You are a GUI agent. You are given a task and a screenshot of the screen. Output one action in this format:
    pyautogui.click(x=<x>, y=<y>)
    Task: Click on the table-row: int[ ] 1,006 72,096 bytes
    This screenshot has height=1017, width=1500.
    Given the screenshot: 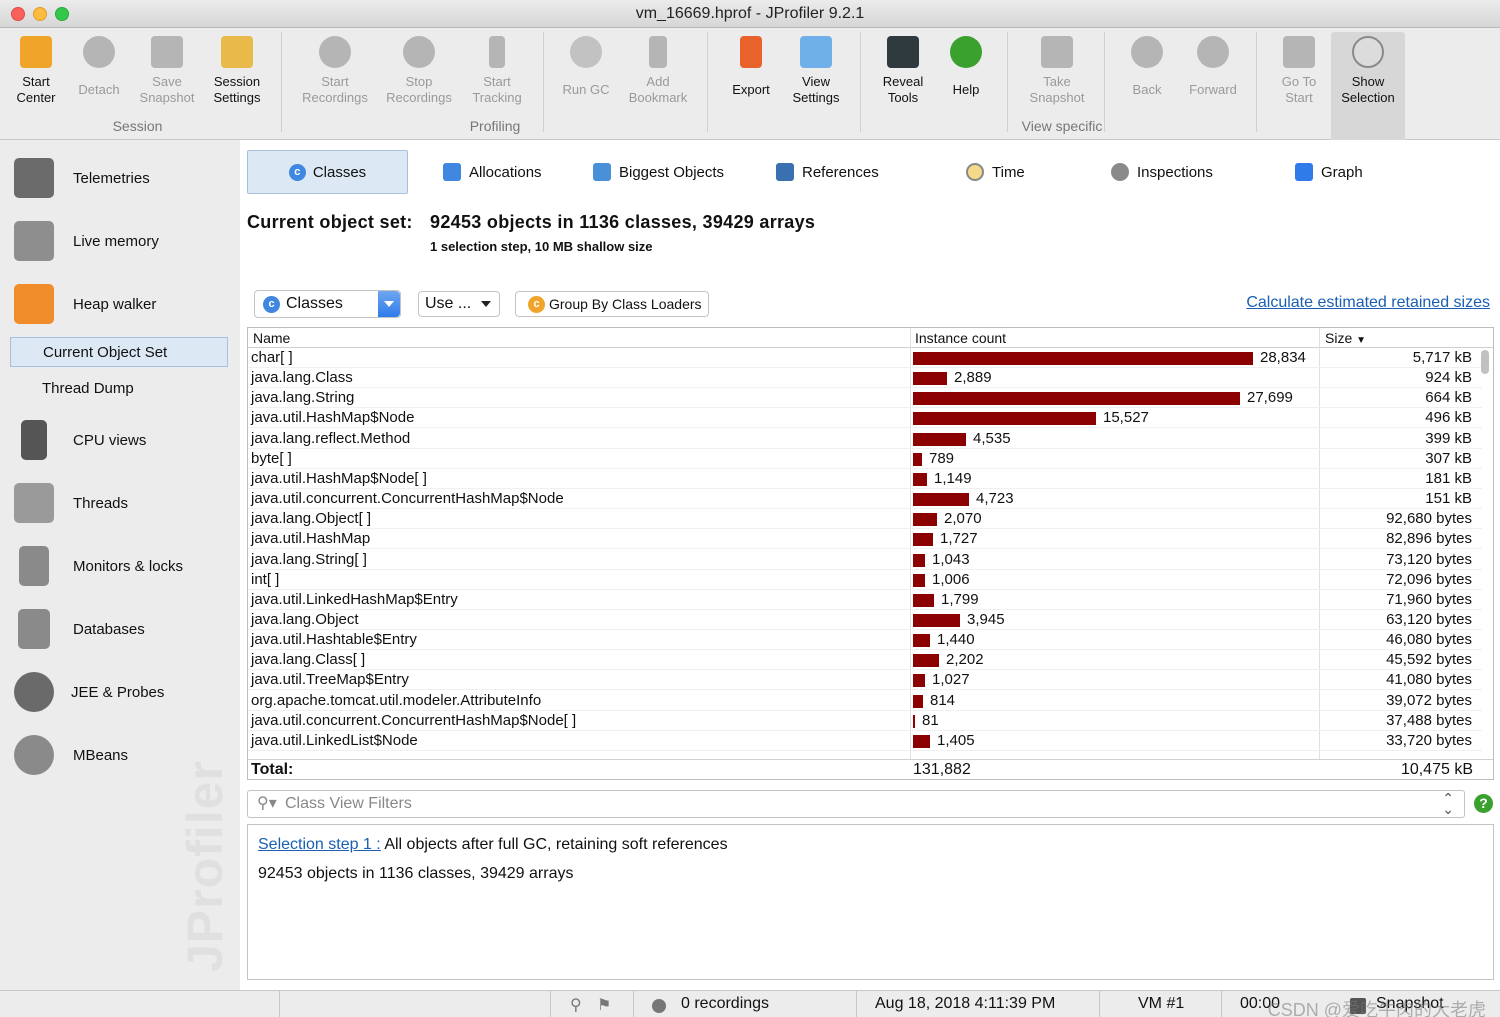 What is the action you would take?
    pyautogui.click(x=865, y=580)
    